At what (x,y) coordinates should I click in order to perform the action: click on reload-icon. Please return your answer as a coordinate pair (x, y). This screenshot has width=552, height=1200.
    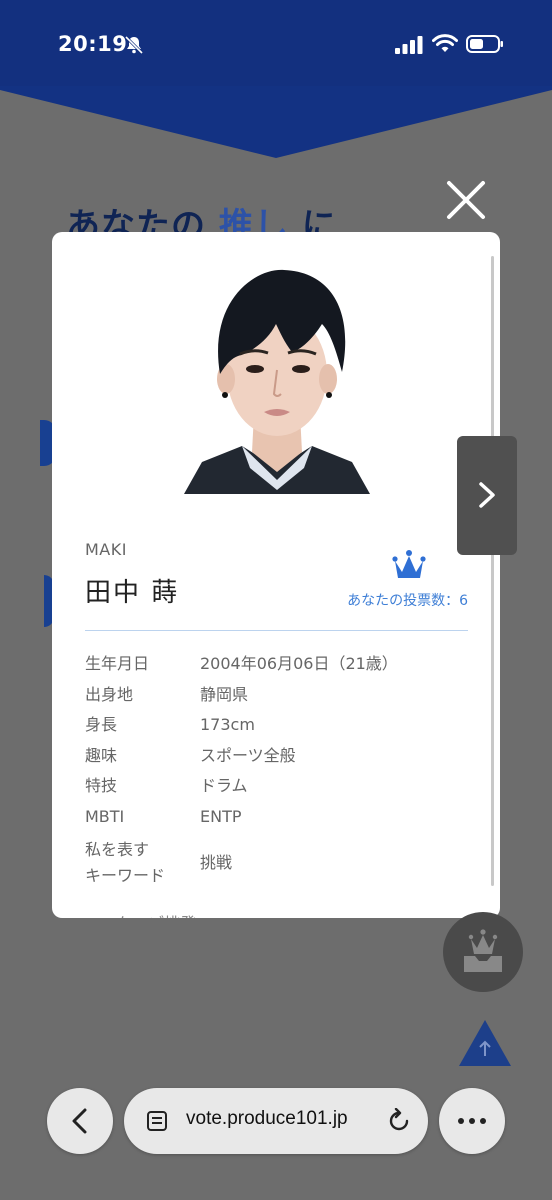
    Looking at the image, I should click on (399, 1121).